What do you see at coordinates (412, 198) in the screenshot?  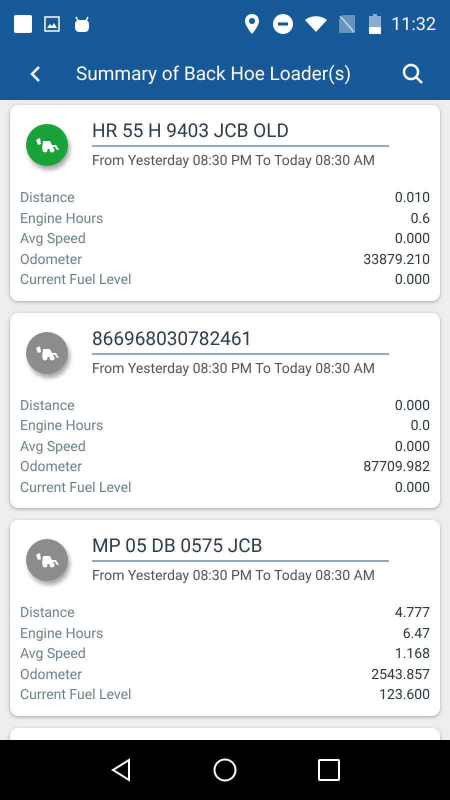 I see `stat-value: 0.010` at bounding box center [412, 198].